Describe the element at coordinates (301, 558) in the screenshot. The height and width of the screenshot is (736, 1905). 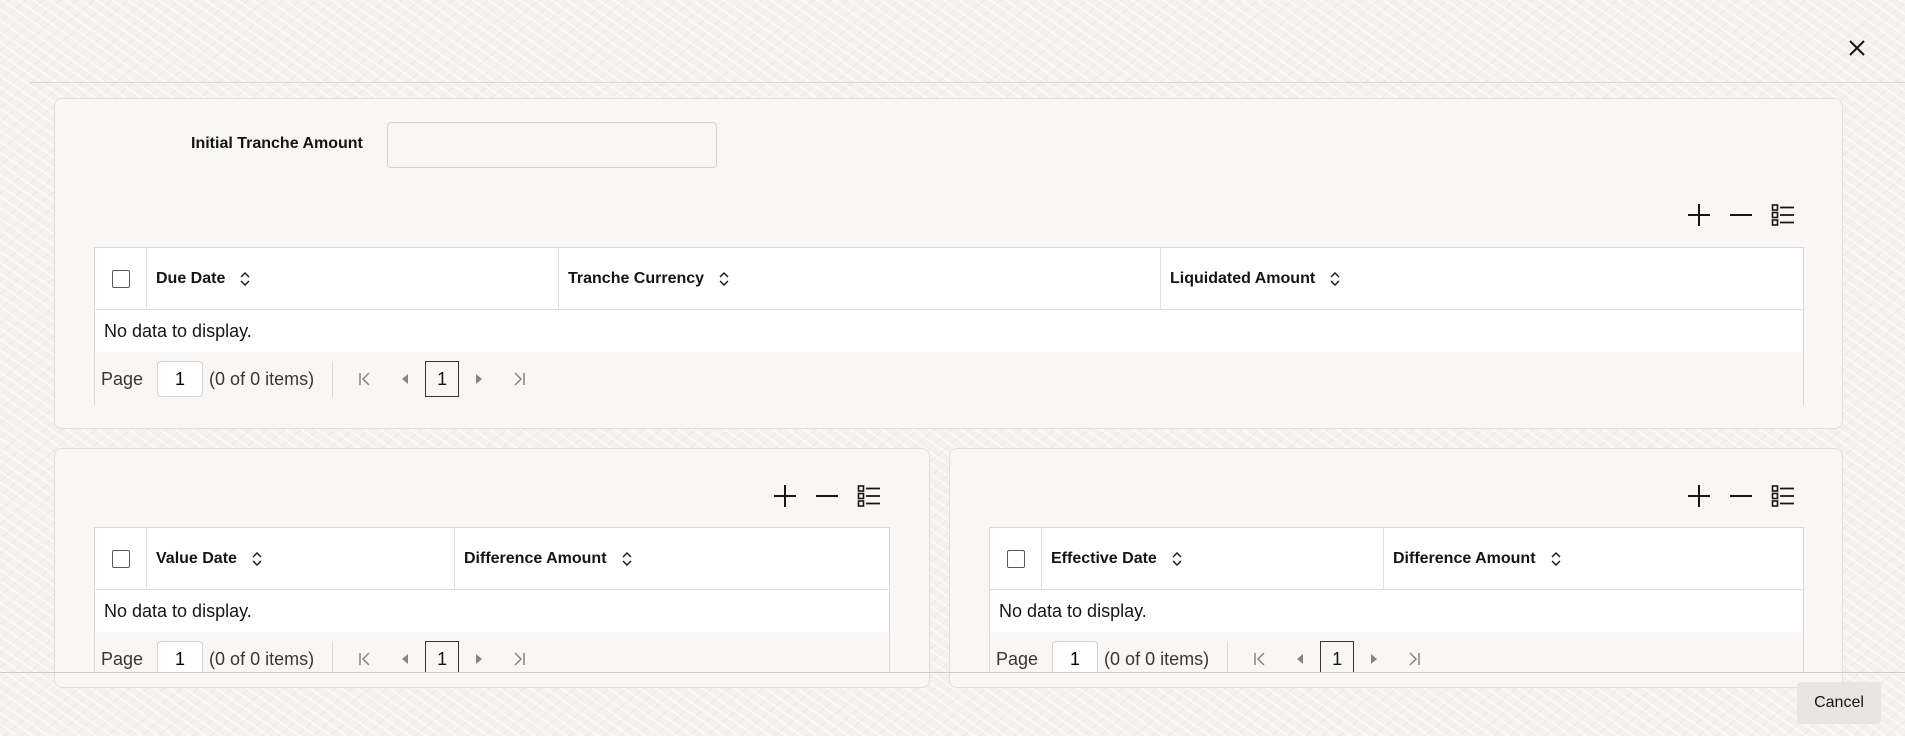
I see `column-value-date: Value Date` at that location.